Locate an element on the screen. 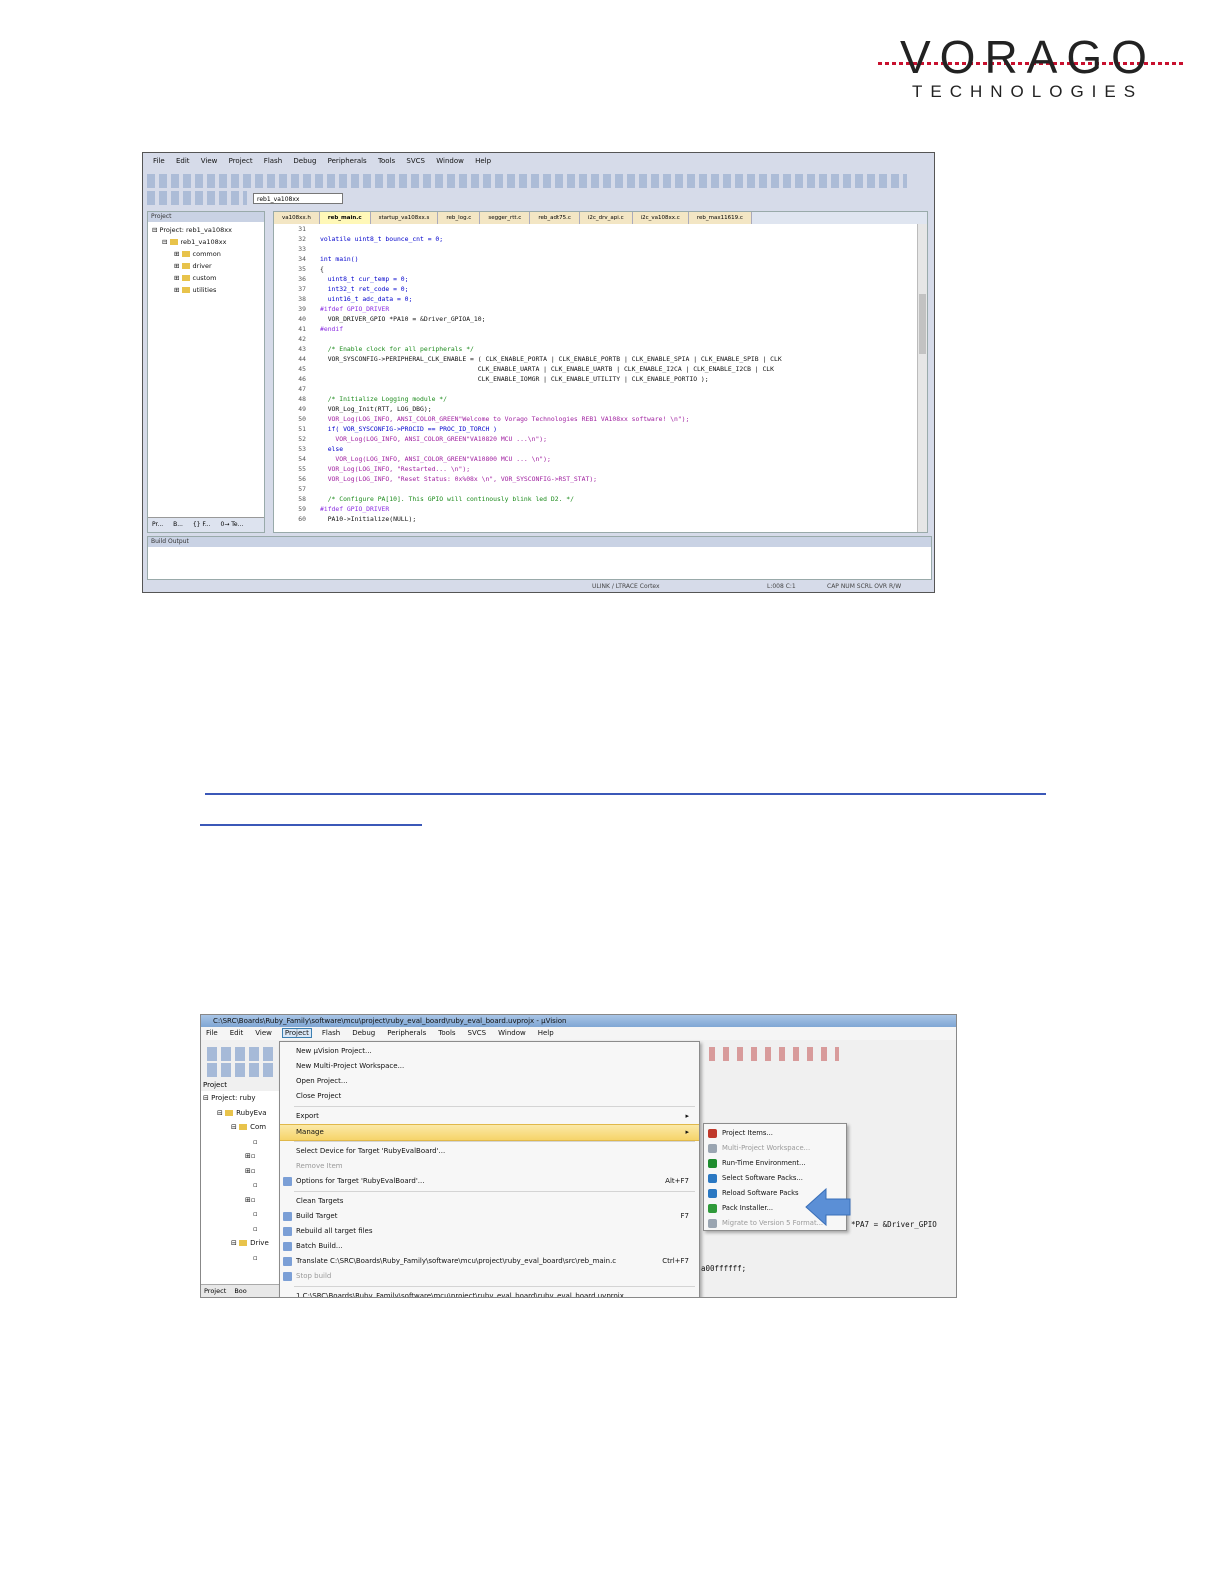 The width and height of the screenshot is (1225, 1585). file-tab: startup_va108xx.s is located at coordinates (404, 218).